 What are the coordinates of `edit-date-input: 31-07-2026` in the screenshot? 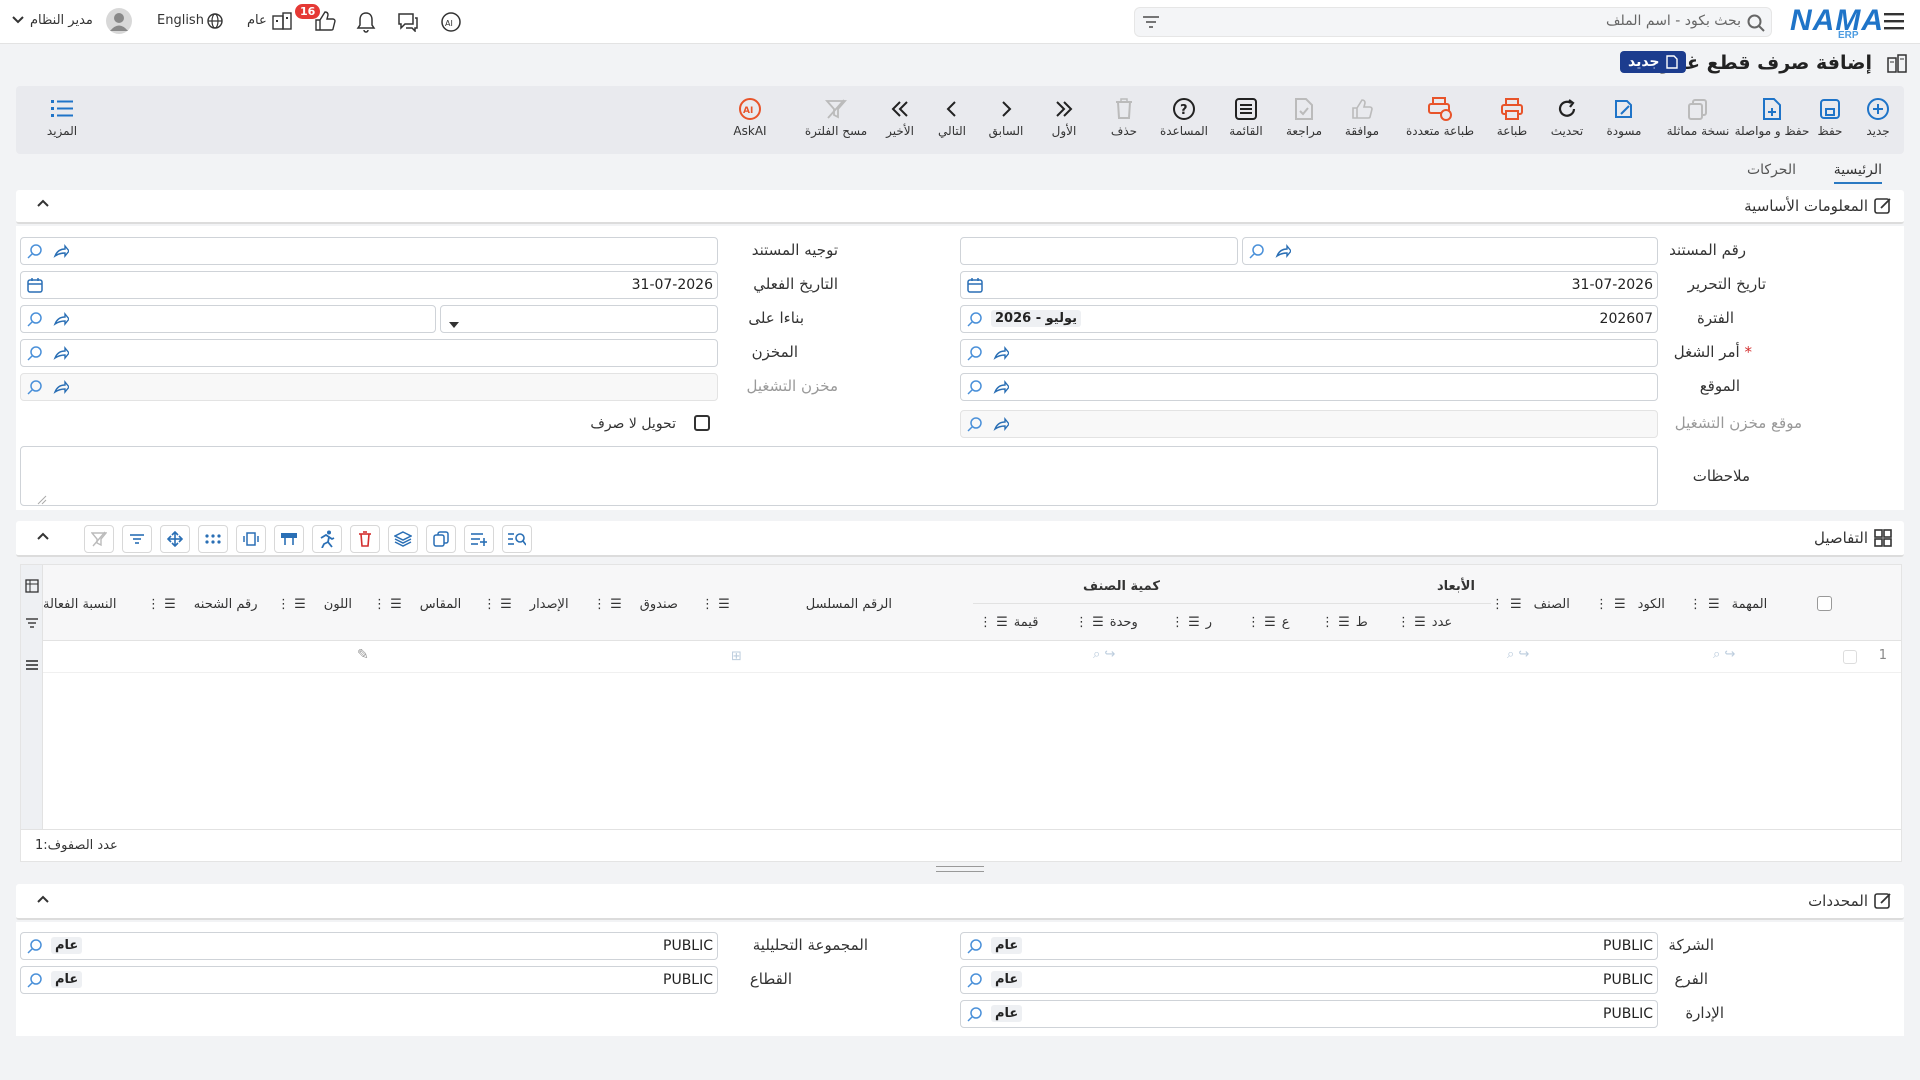 It's located at (1309, 285).